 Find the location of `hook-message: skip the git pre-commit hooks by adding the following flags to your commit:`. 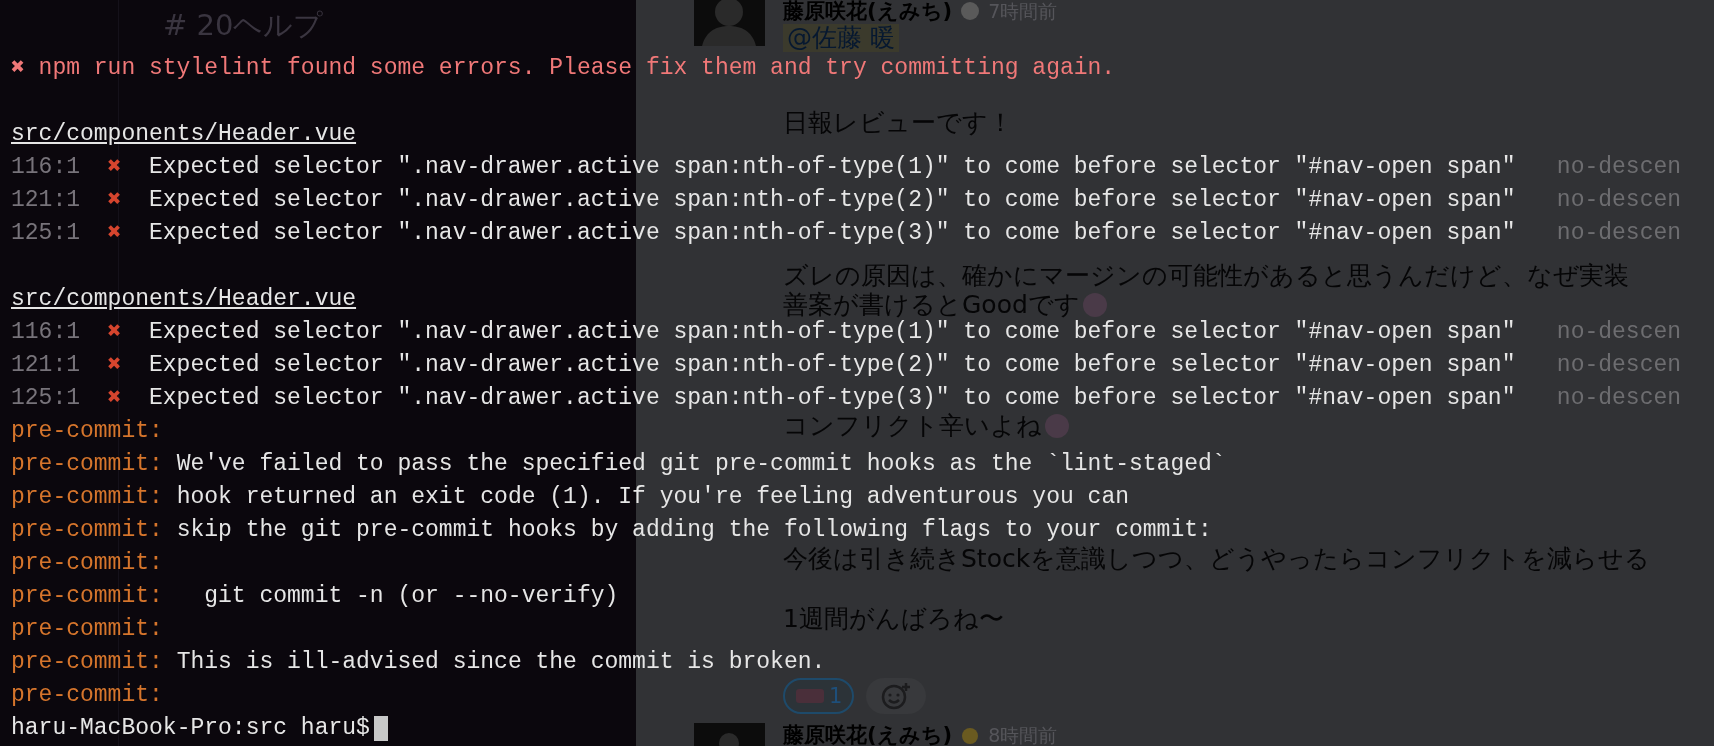

hook-message: skip the git pre-commit hooks by adding the following flags to your commit: is located at coordinates (694, 530).